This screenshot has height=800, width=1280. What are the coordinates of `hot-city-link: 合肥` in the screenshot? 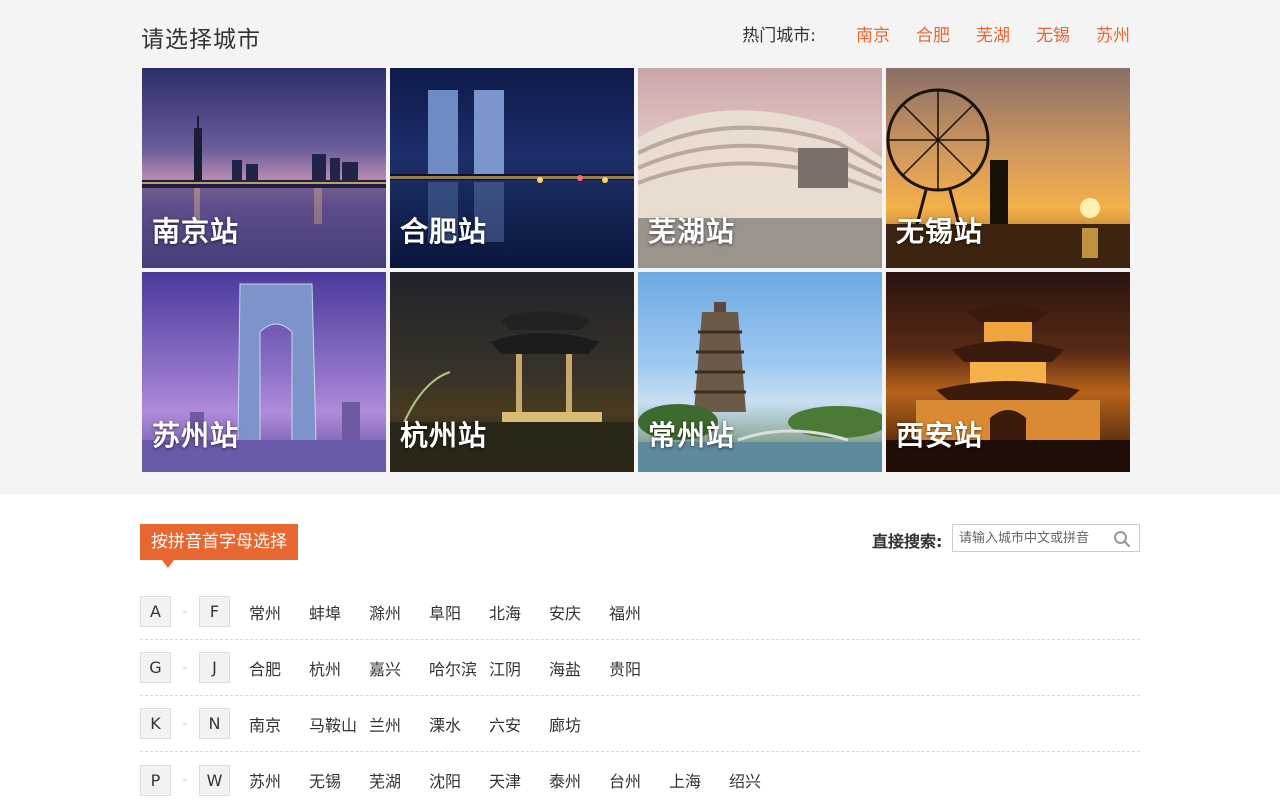 It's located at (933, 33).